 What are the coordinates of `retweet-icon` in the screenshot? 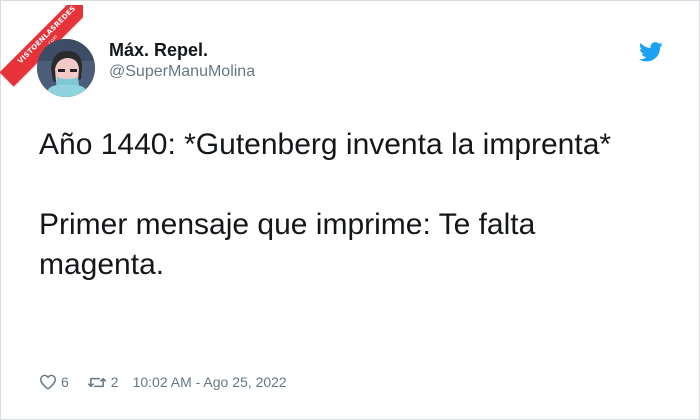 It's located at (97, 382).